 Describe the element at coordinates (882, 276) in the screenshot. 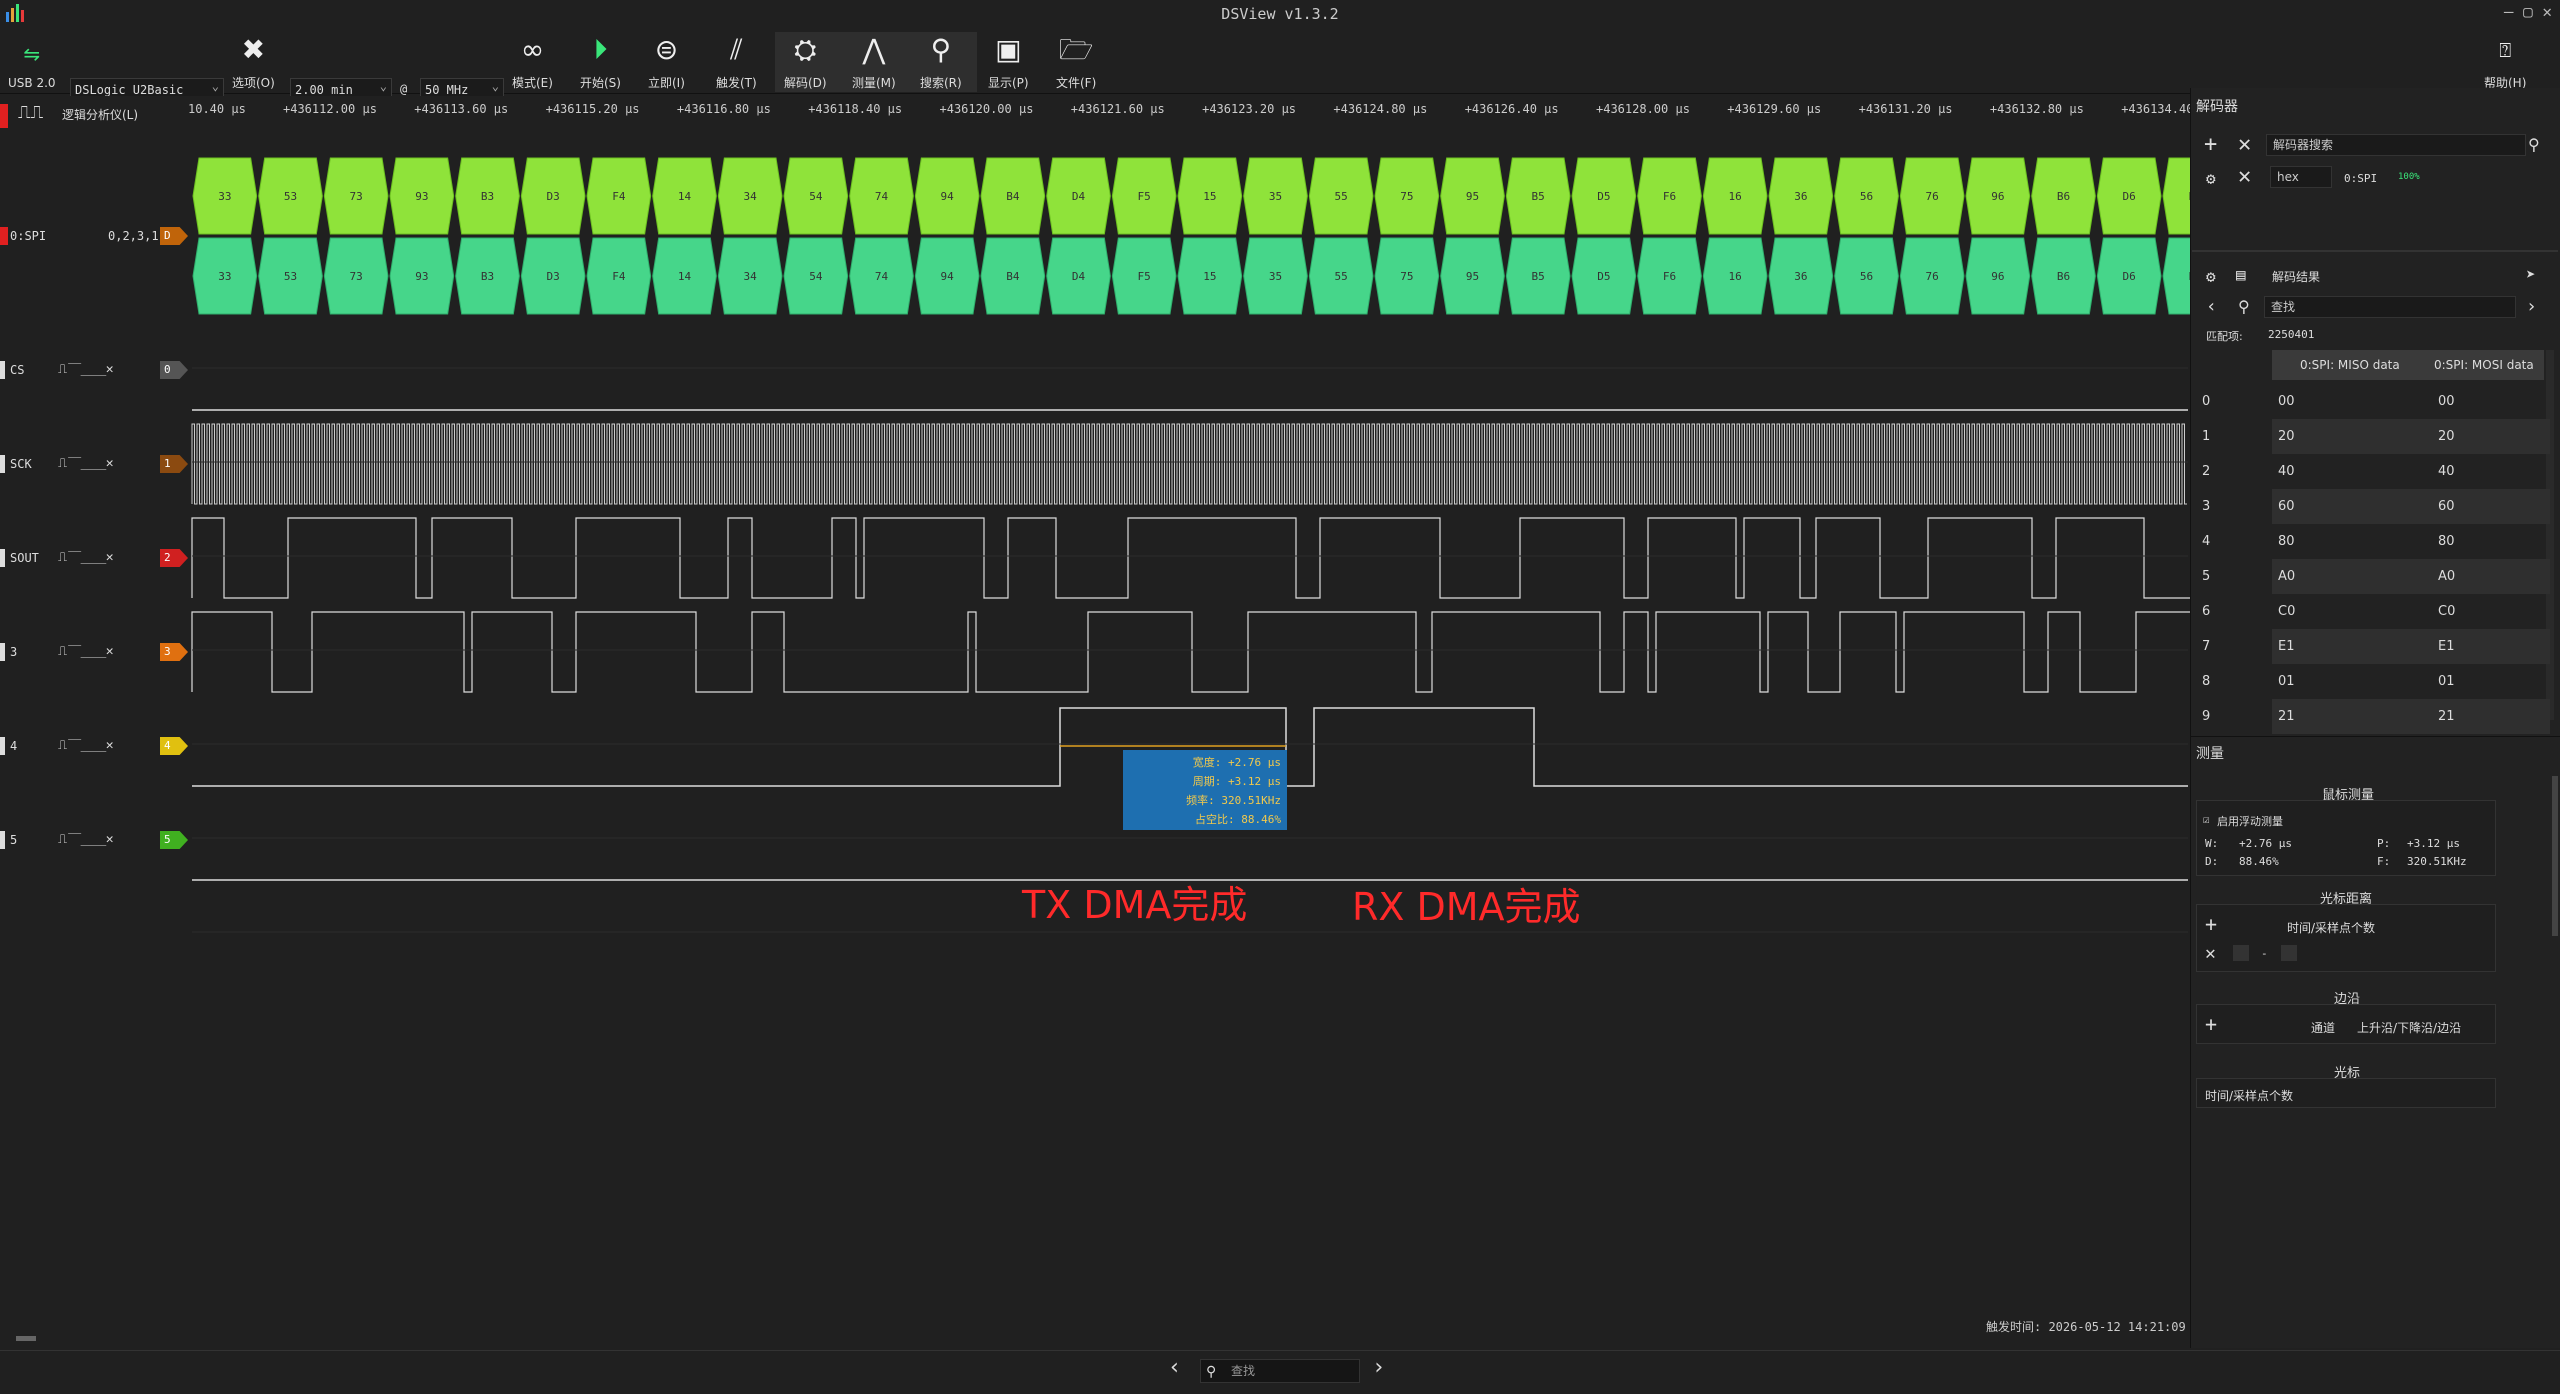

I see `decode-byte: 74` at that location.